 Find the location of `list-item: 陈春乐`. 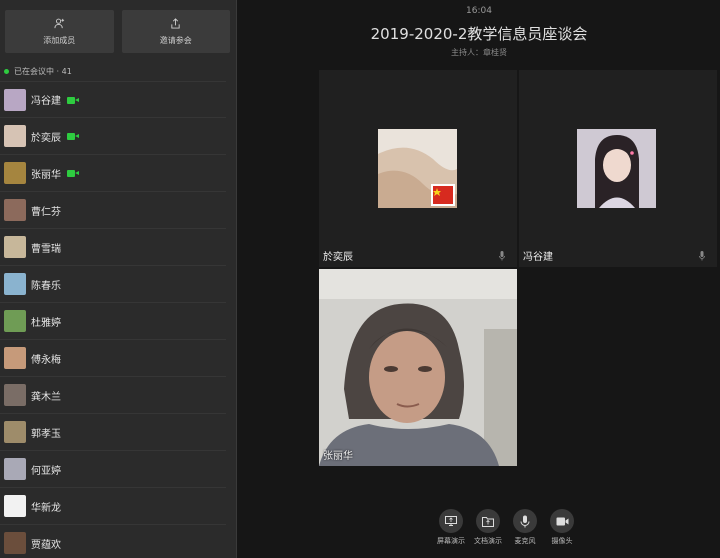

list-item: 陈春乐 is located at coordinates (113, 284).